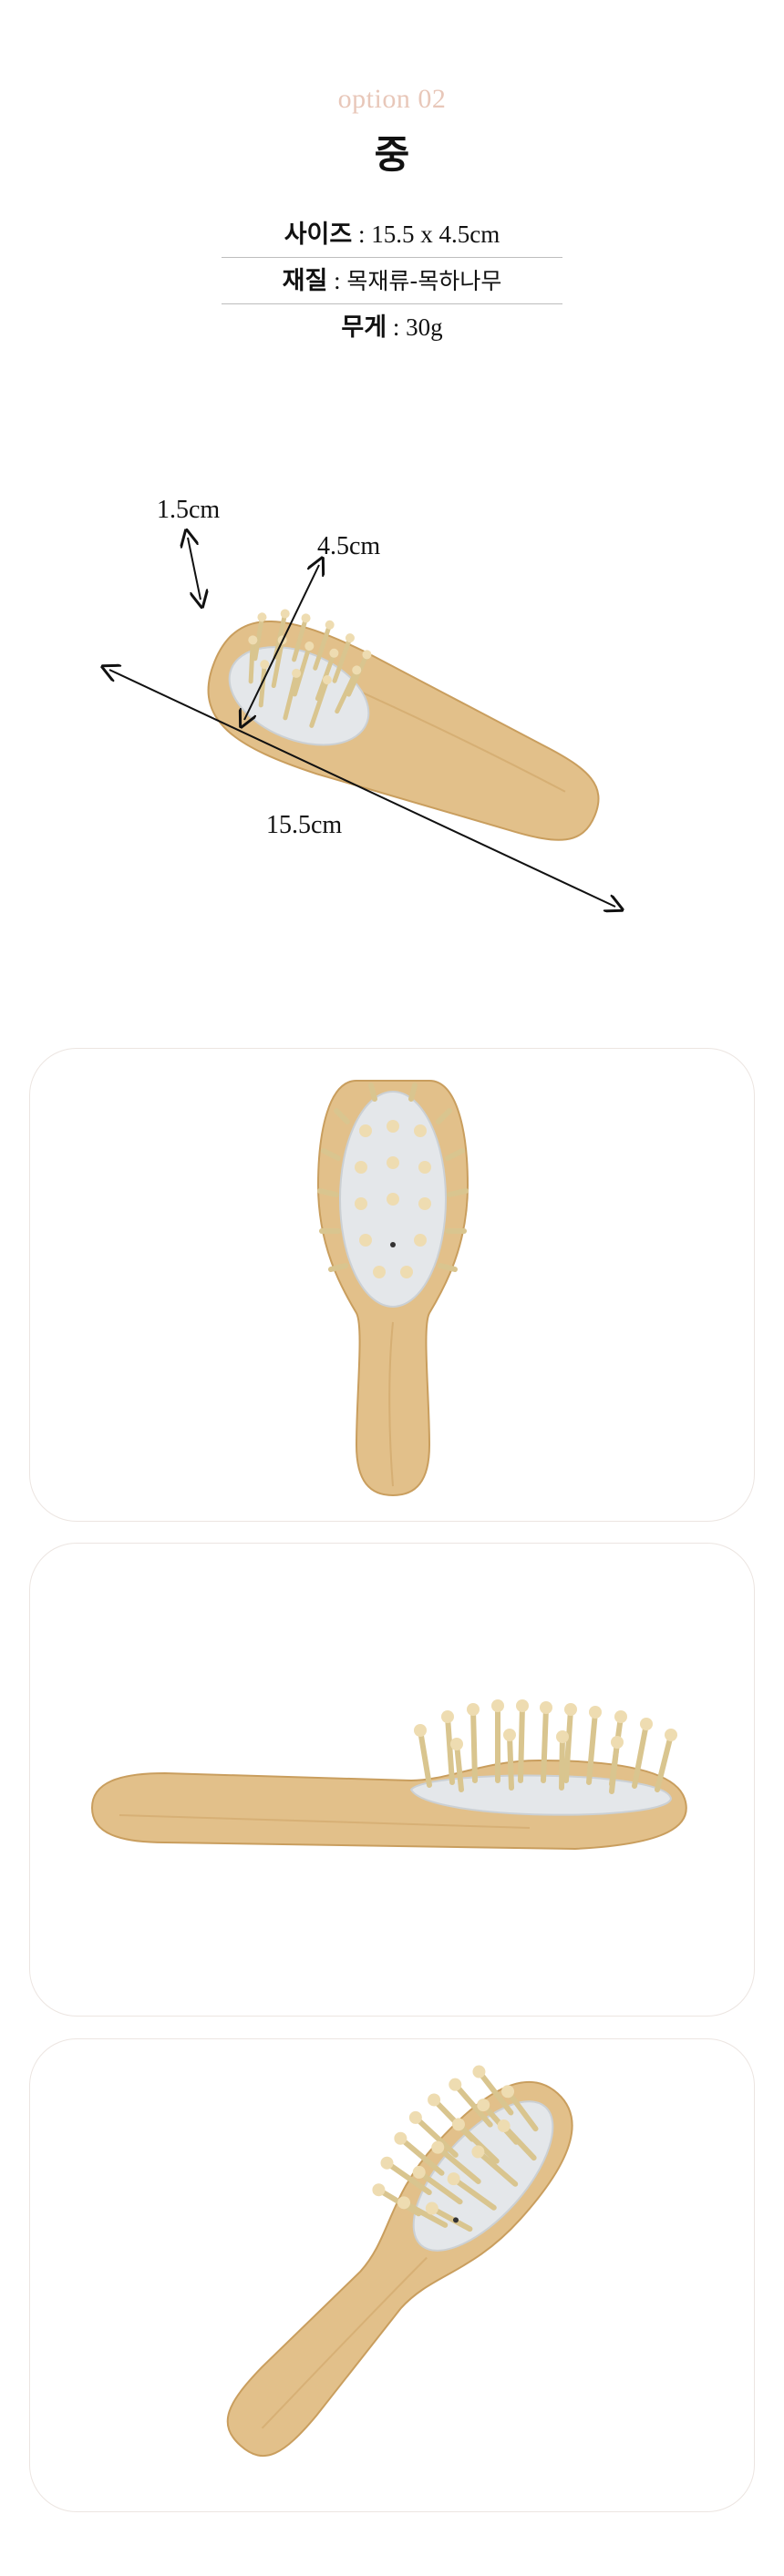 The width and height of the screenshot is (784, 2576). I want to click on bristle-height-label: 1.5cm, so click(189, 510).